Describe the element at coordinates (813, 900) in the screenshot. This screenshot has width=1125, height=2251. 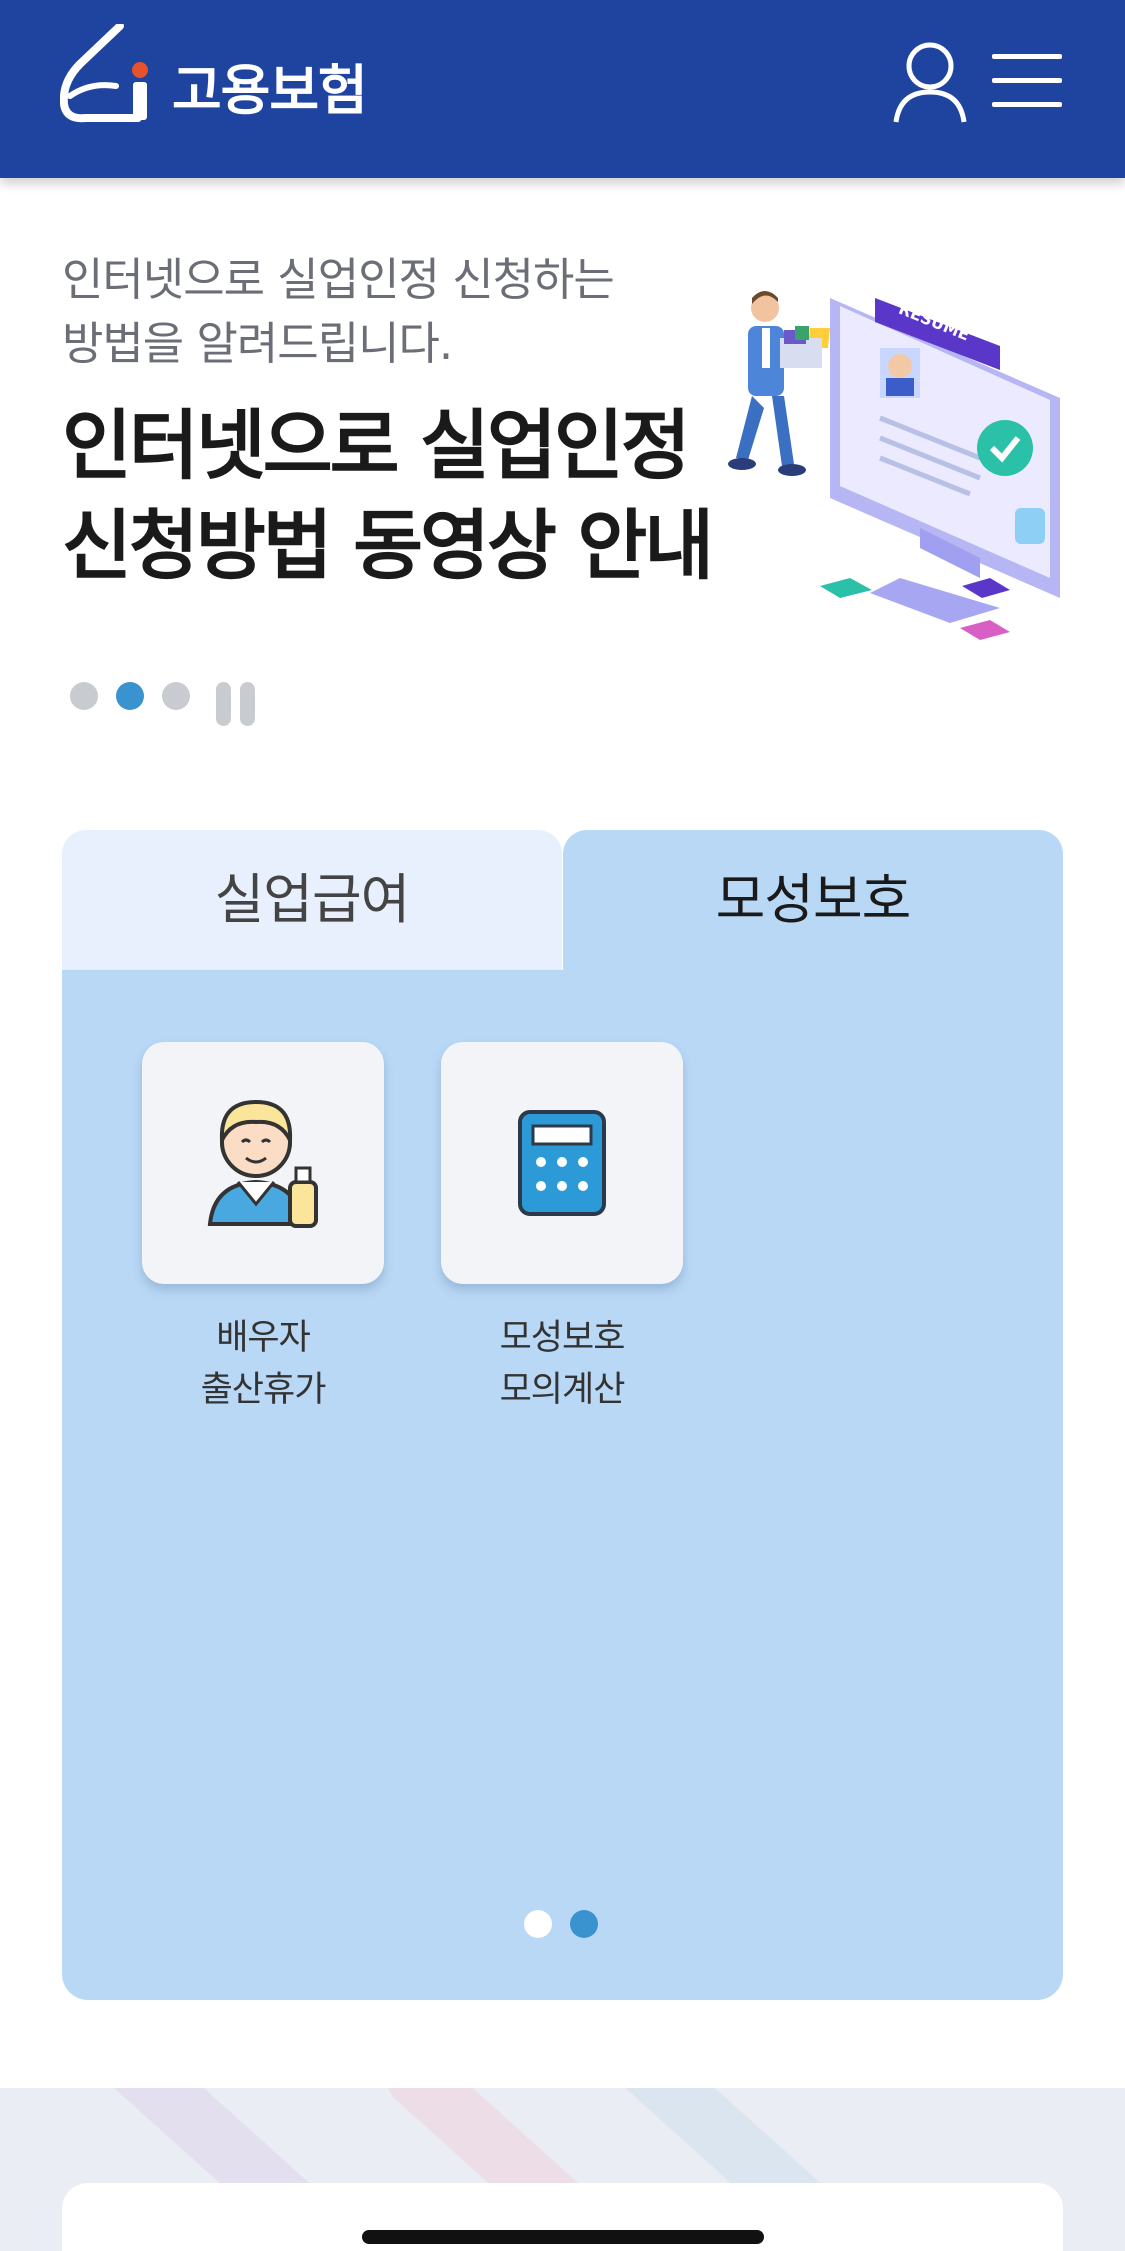
I see `tab-maternity-protection: 모성보호` at that location.